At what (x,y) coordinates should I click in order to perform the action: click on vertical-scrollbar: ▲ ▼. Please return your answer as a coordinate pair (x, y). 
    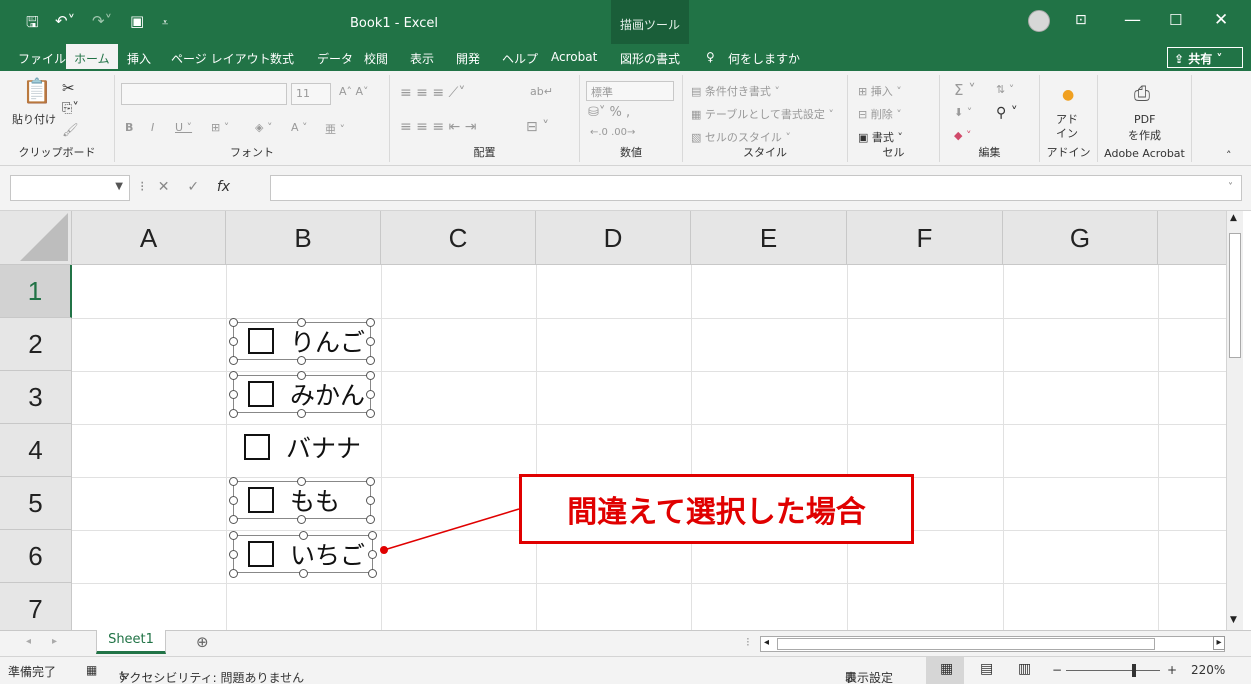
    Looking at the image, I should click on (1234, 420).